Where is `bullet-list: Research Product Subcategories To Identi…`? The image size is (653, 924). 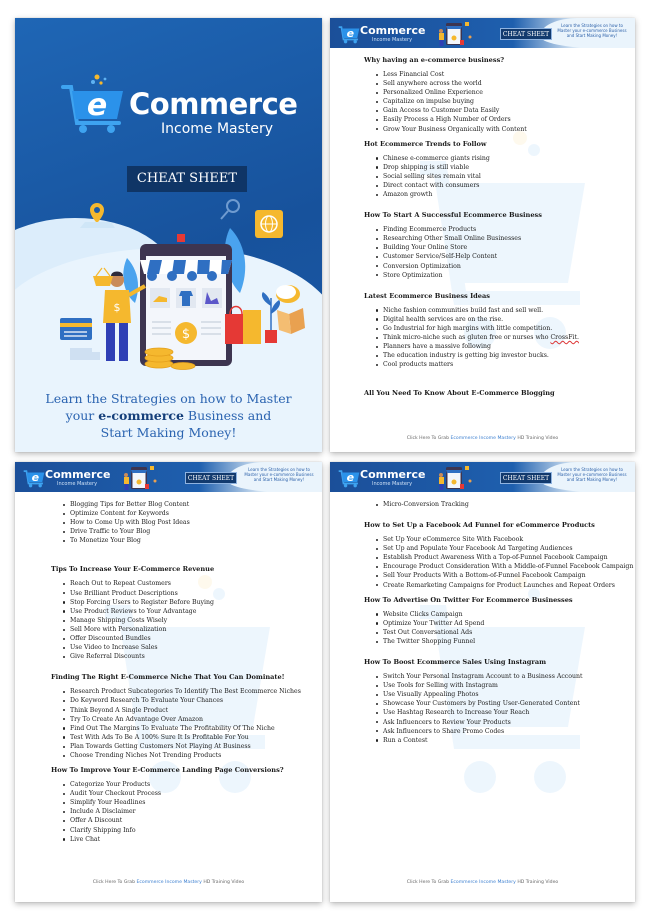
bullet-list: Research Product Subcategories To Identi… is located at coordinates (176, 723).